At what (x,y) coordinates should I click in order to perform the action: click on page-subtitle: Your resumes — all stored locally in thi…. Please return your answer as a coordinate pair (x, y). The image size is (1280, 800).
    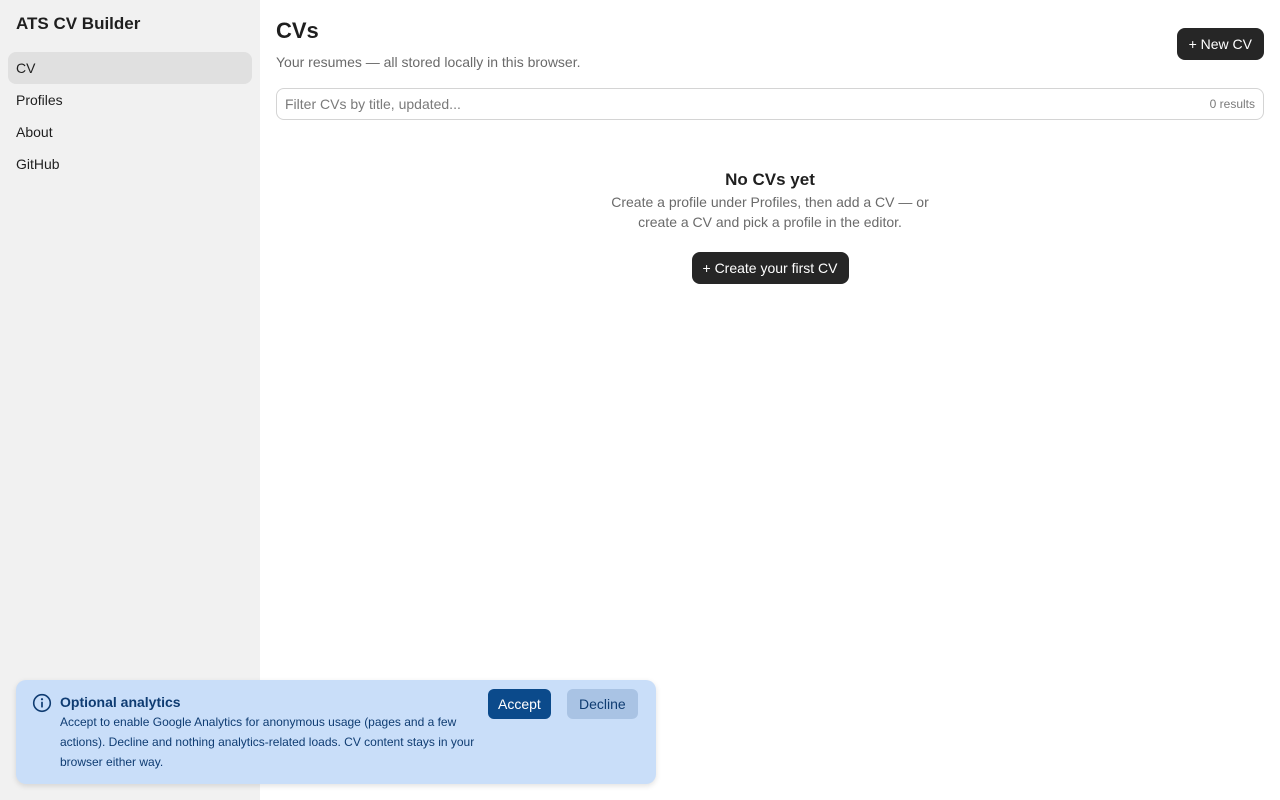
    Looking at the image, I should click on (428, 62).